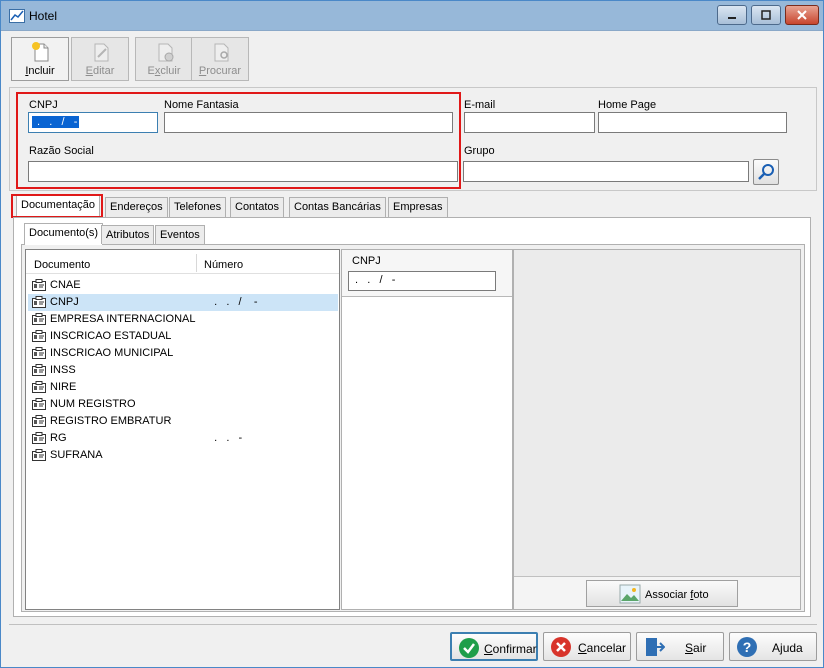 This screenshot has height=668, width=824. What do you see at coordinates (63, 387) in the screenshot?
I see `document-name: NIRE` at bounding box center [63, 387].